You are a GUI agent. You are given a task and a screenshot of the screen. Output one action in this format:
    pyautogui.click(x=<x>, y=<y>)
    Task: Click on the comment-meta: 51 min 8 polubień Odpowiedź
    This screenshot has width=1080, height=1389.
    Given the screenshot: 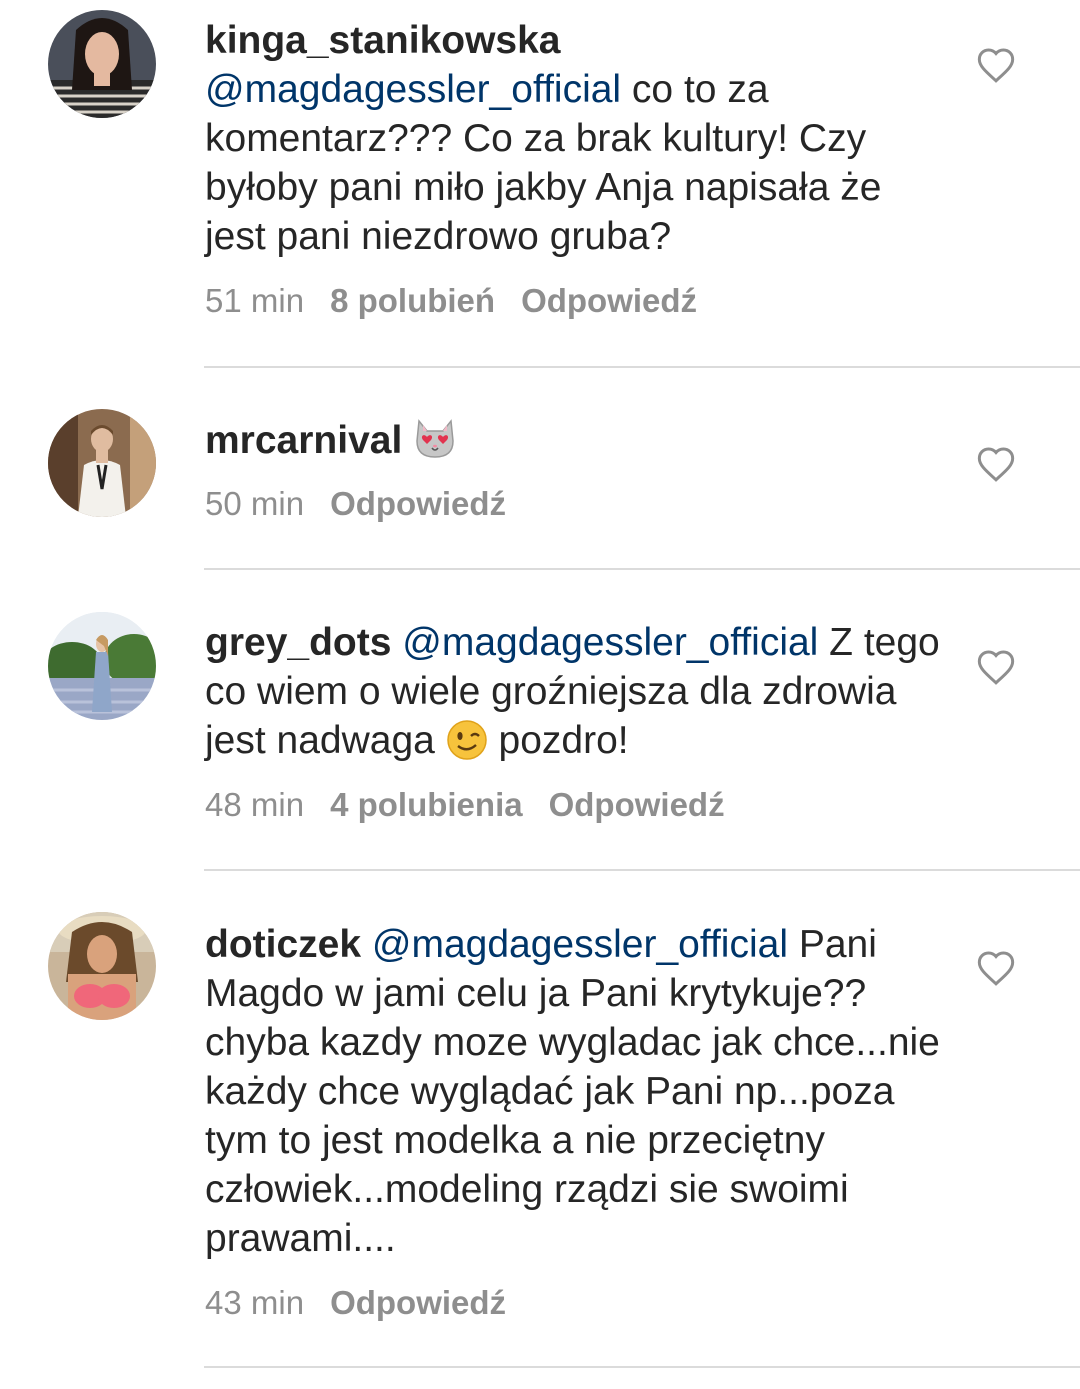 What is the action you would take?
    pyautogui.click(x=464, y=301)
    